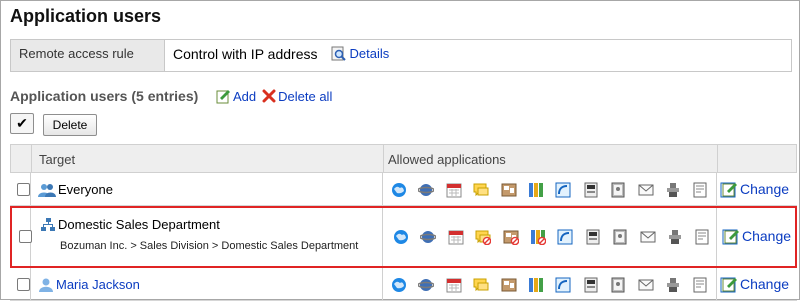  What do you see at coordinates (46, 285) in the screenshot?
I see `user-icon` at bounding box center [46, 285].